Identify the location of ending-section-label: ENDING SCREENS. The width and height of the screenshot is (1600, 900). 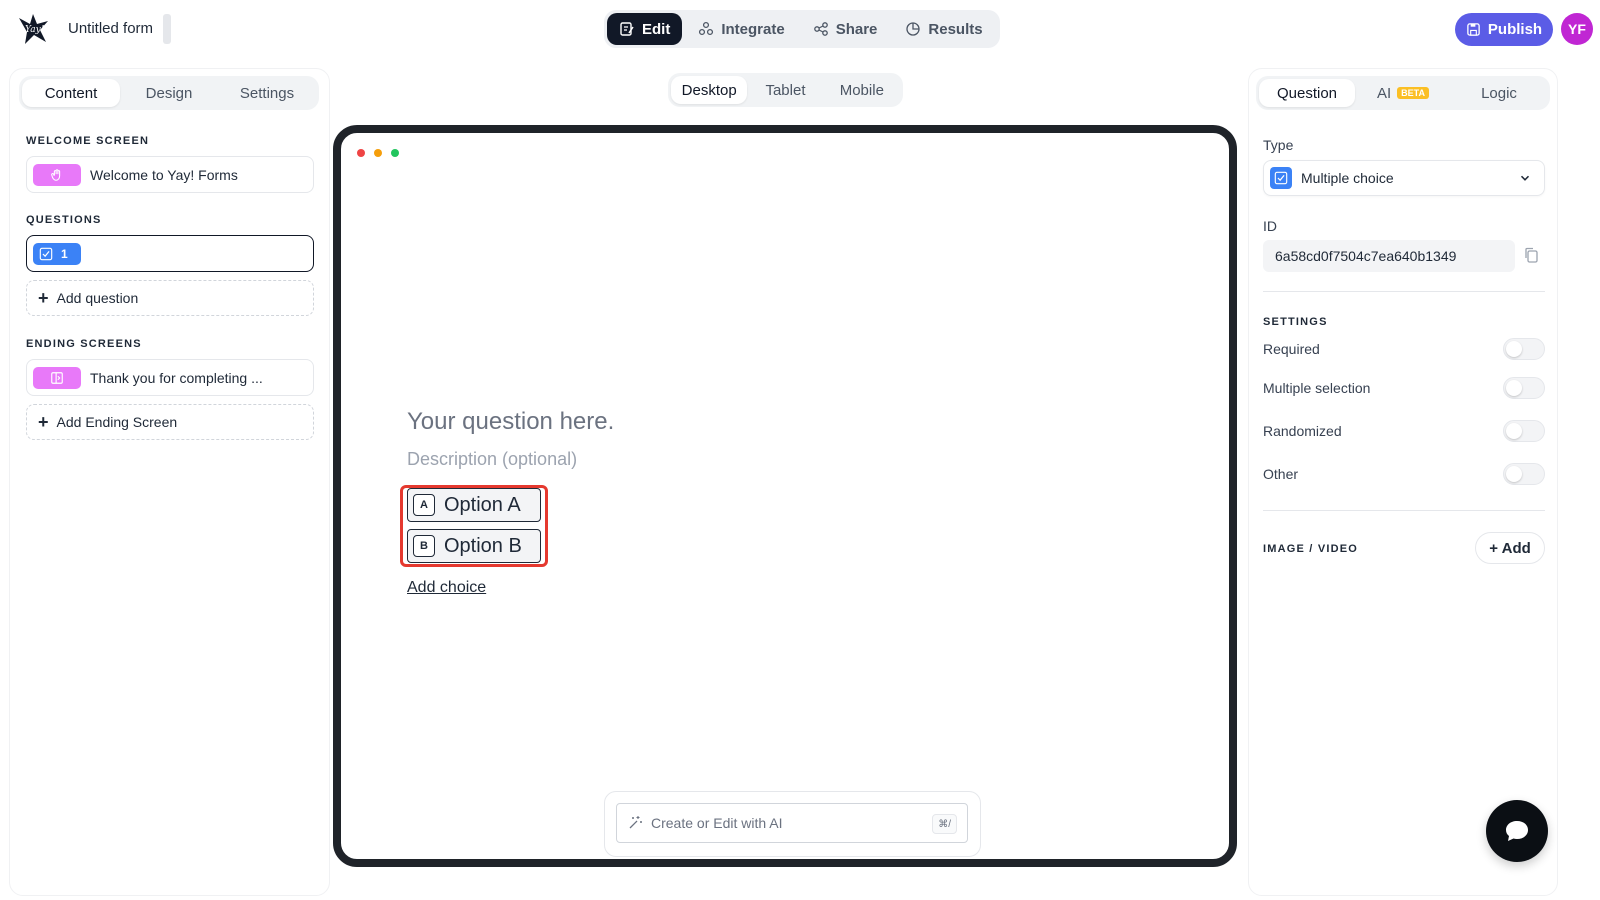
(84, 344).